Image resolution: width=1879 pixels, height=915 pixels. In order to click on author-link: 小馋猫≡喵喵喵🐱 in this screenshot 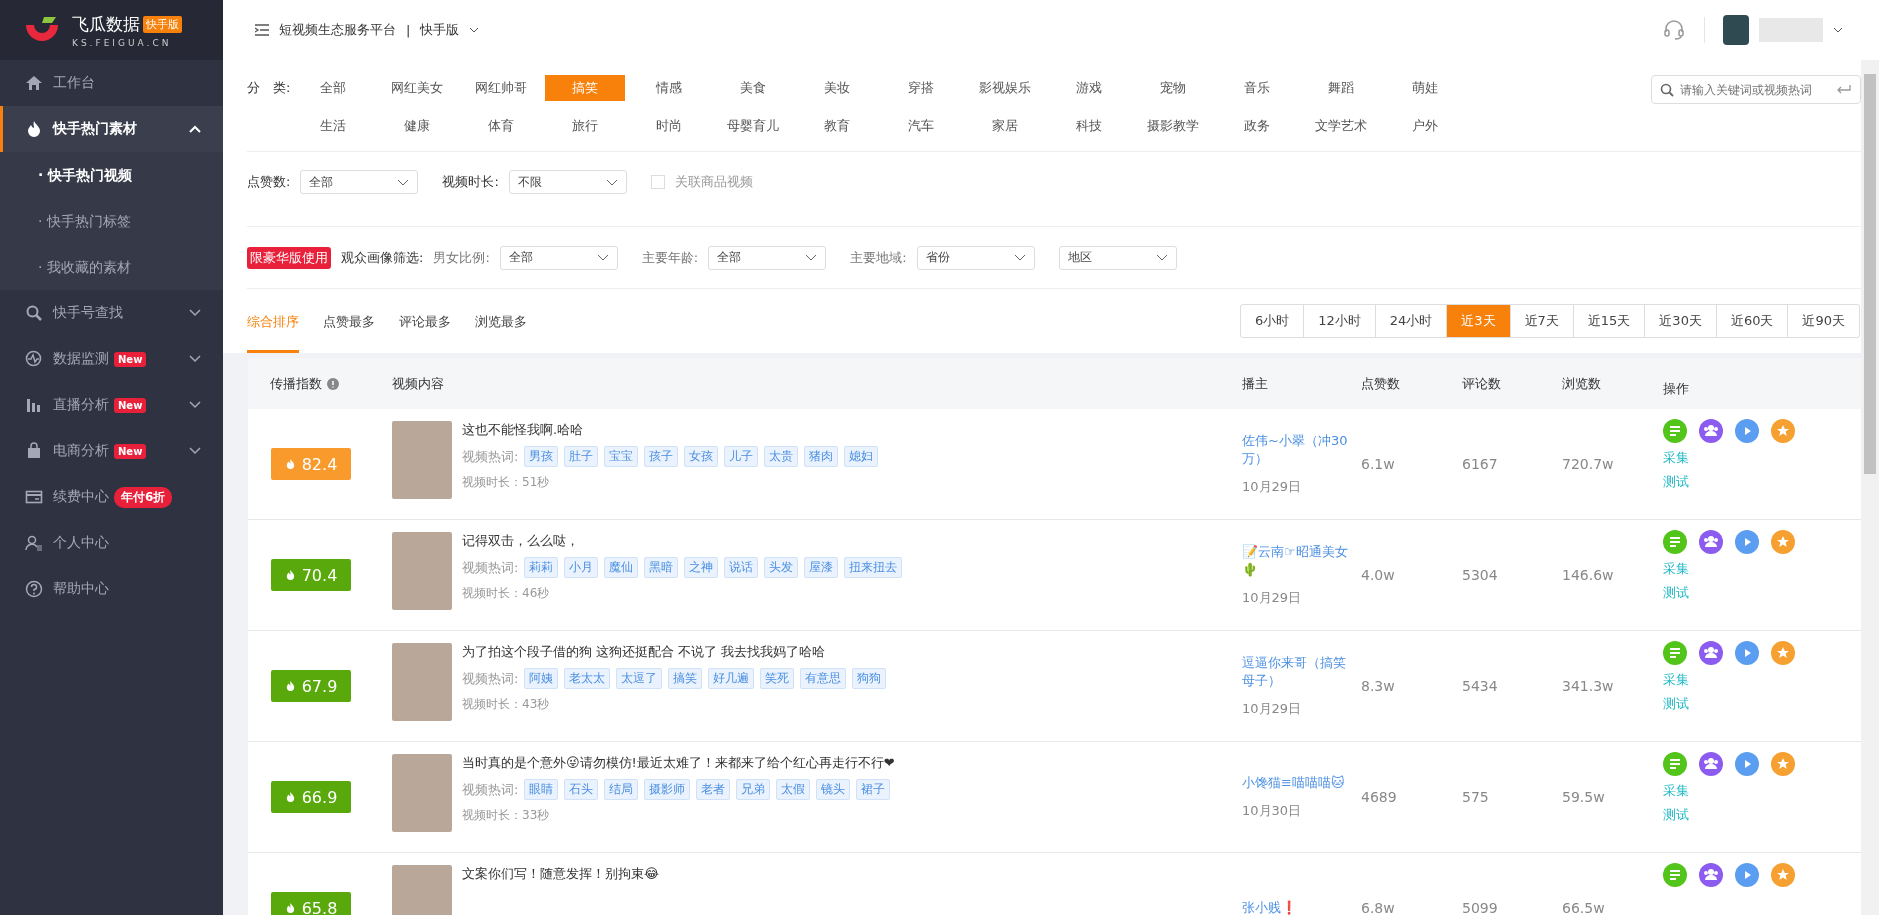, I will do `click(1293, 783)`.